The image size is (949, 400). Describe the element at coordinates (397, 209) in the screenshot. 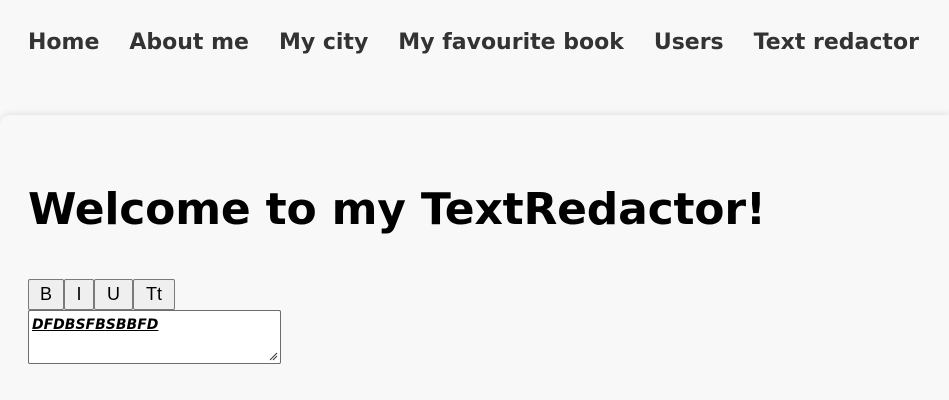

I see `page-title: Welcome to my TextRedactor!` at that location.